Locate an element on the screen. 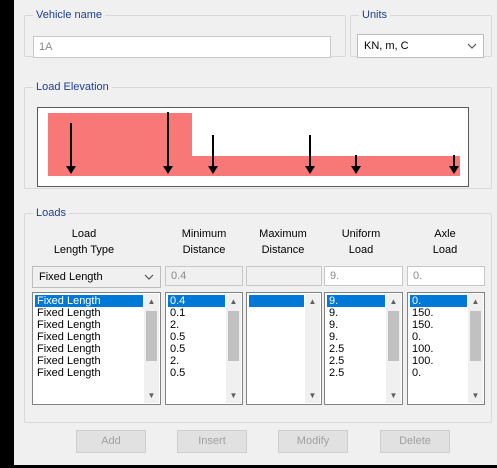 Image resolution: width=497 pixels, height=468 pixels. list-item: 0.4 is located at coordinates (196, 301).